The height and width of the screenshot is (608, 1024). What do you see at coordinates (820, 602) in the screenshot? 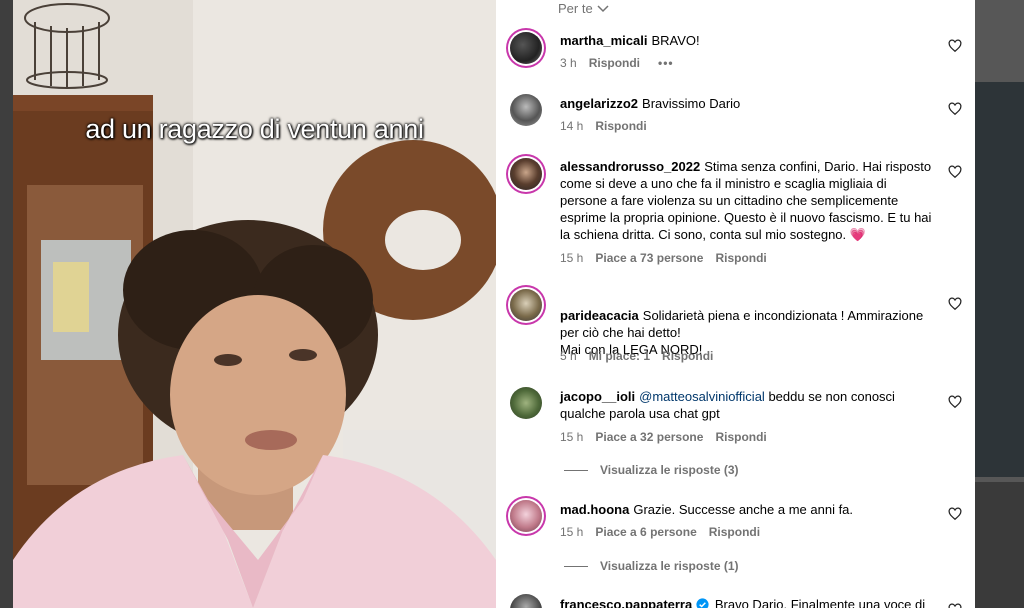
I see `comment-text: Bravo Dario. Finalmente una voce di` at bounding box center [820, 602].